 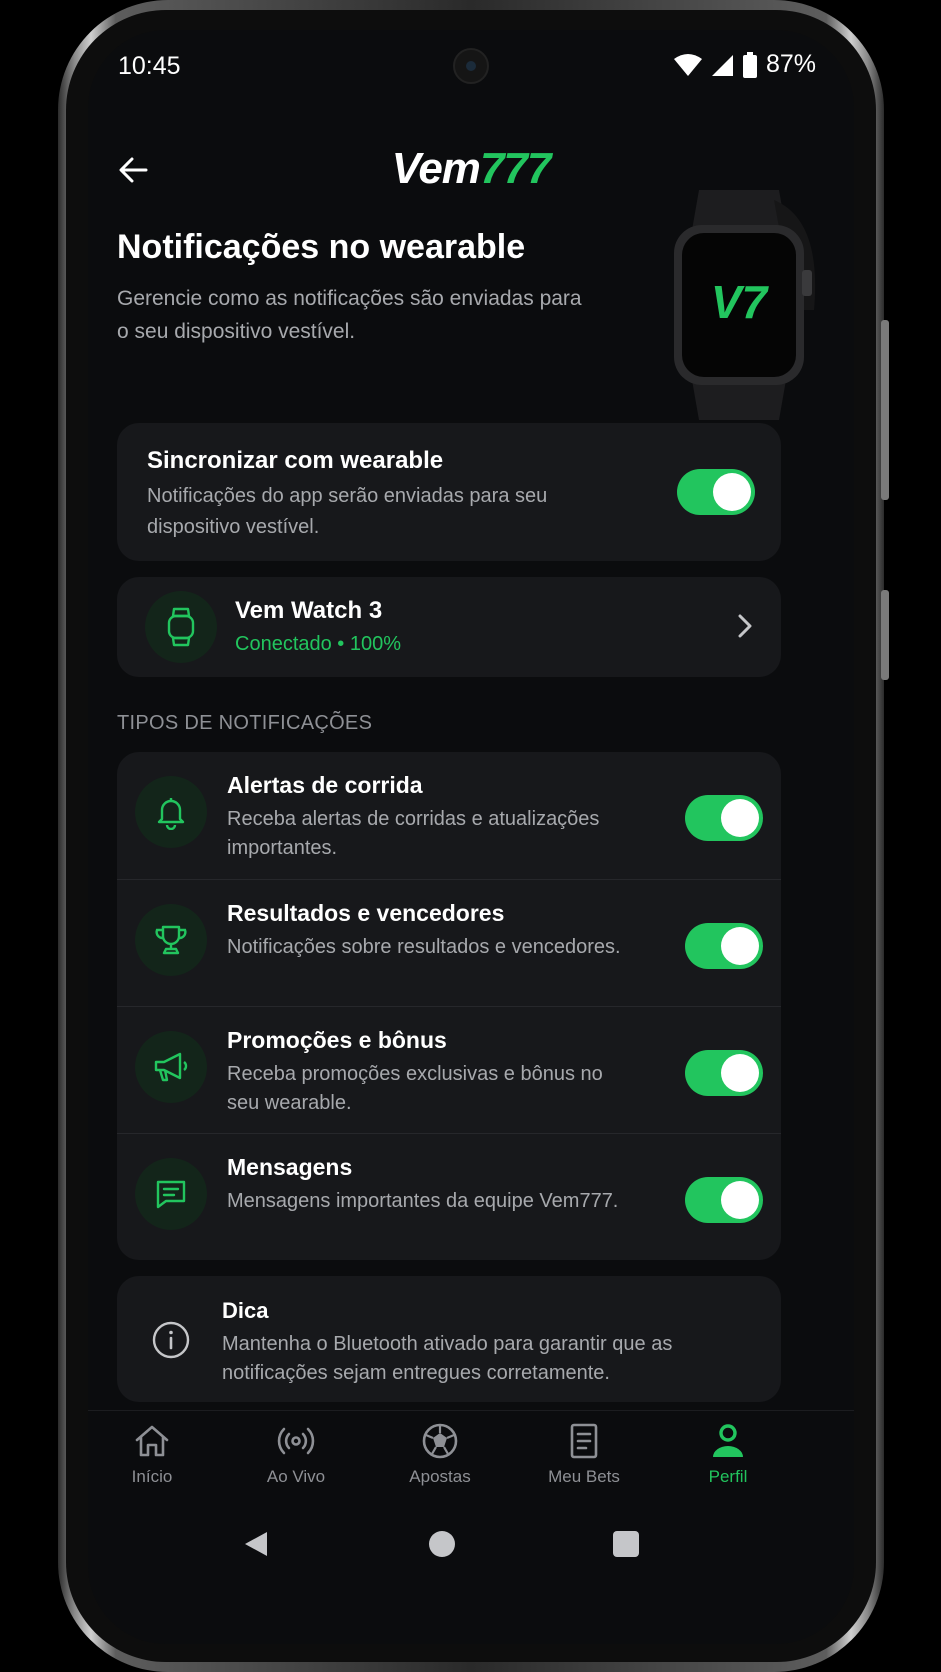 I want to click on row-title: Resultados e vencedores, so click(x=366, y=913).